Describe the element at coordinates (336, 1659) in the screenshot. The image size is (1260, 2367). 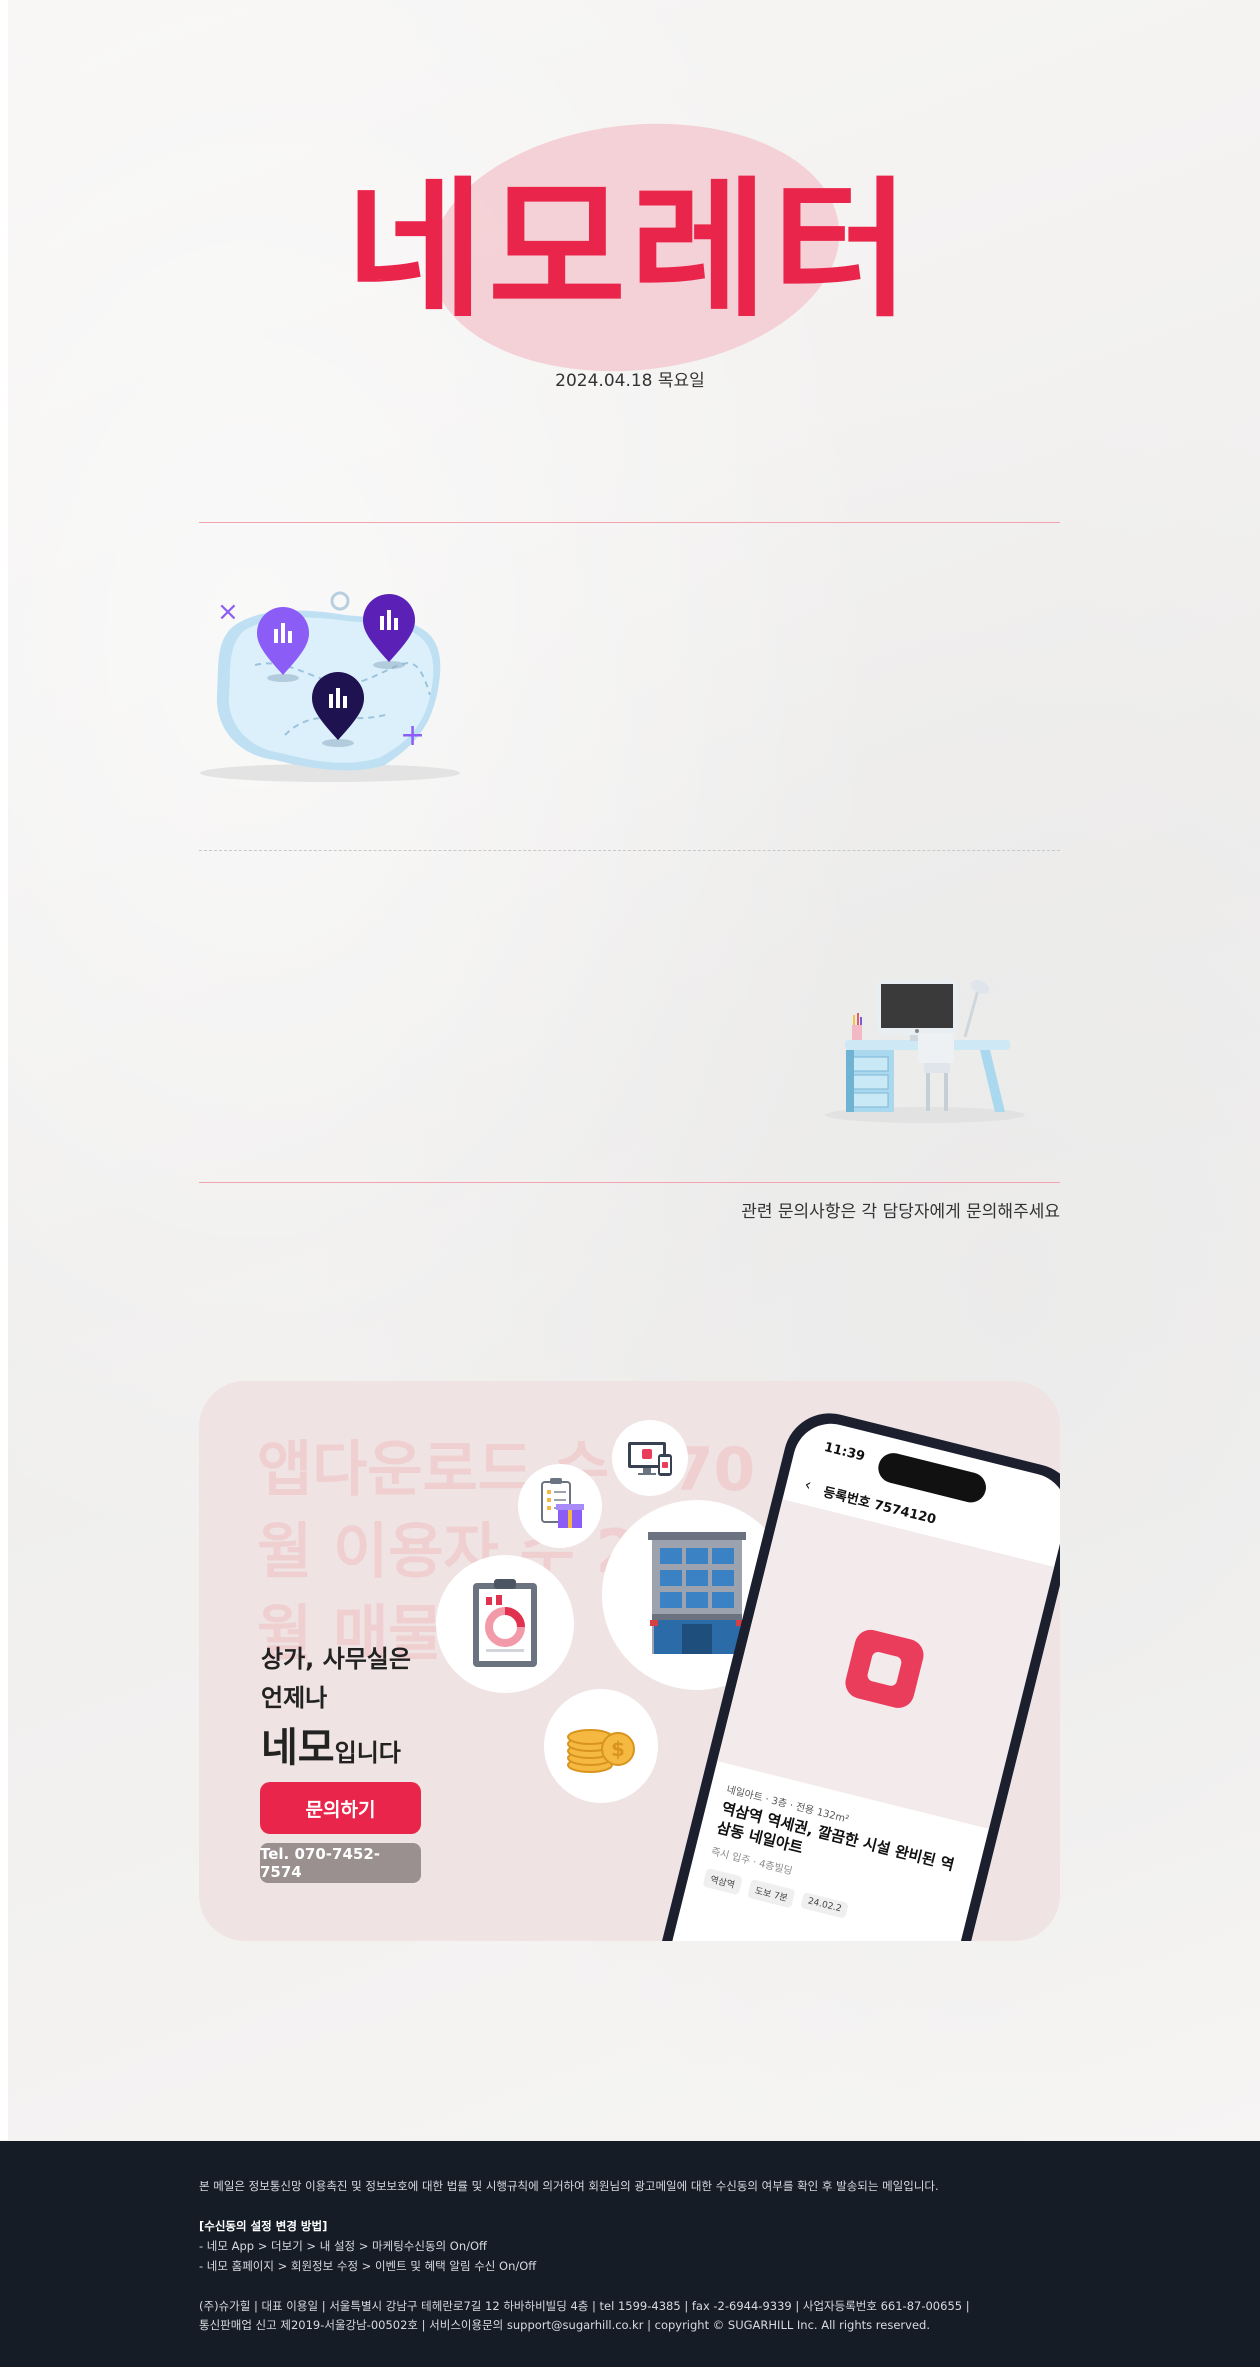
I see `banner-headline-1: 상가, 사무실은` at that location.